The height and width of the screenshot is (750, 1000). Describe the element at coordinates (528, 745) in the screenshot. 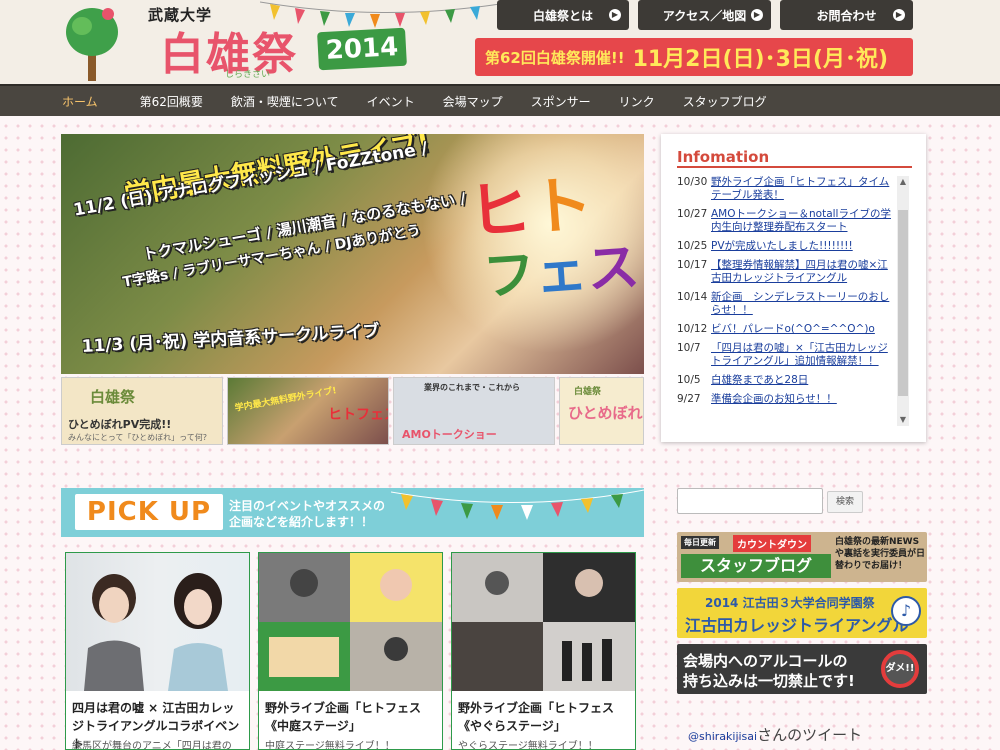

I see `card-excerpt: やぐらステージ無料ライブ！！` at that location.